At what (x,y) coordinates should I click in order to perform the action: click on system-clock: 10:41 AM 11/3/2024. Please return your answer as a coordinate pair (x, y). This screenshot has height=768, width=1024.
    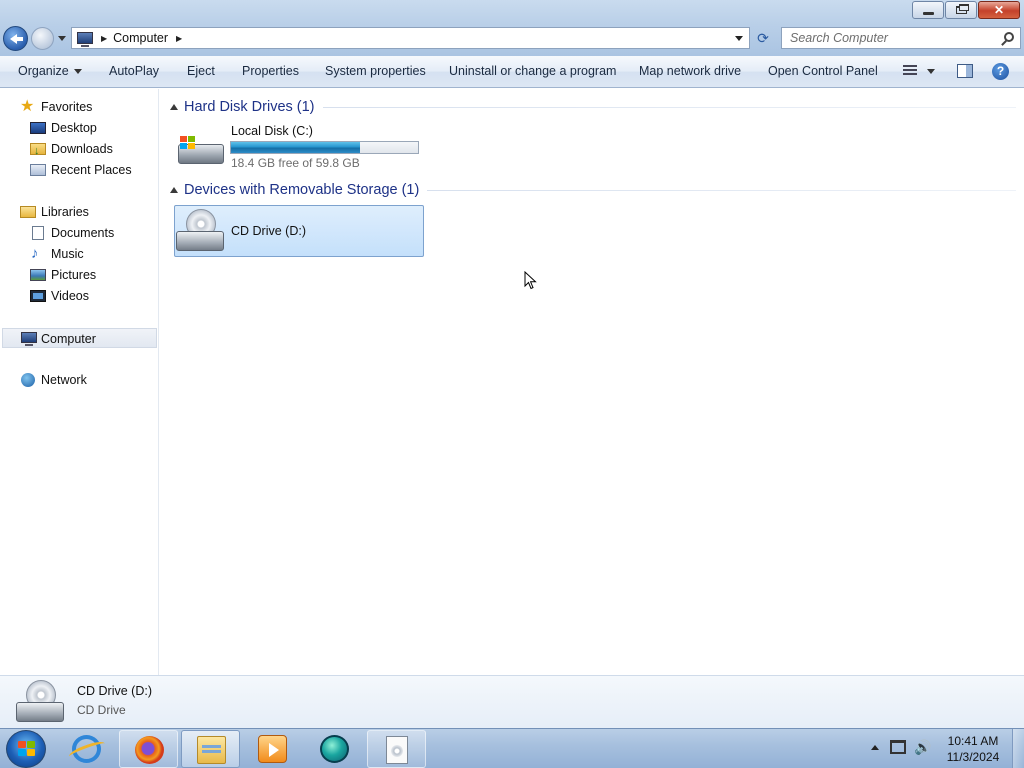
    Looking at the image, I should click on (973, 749).